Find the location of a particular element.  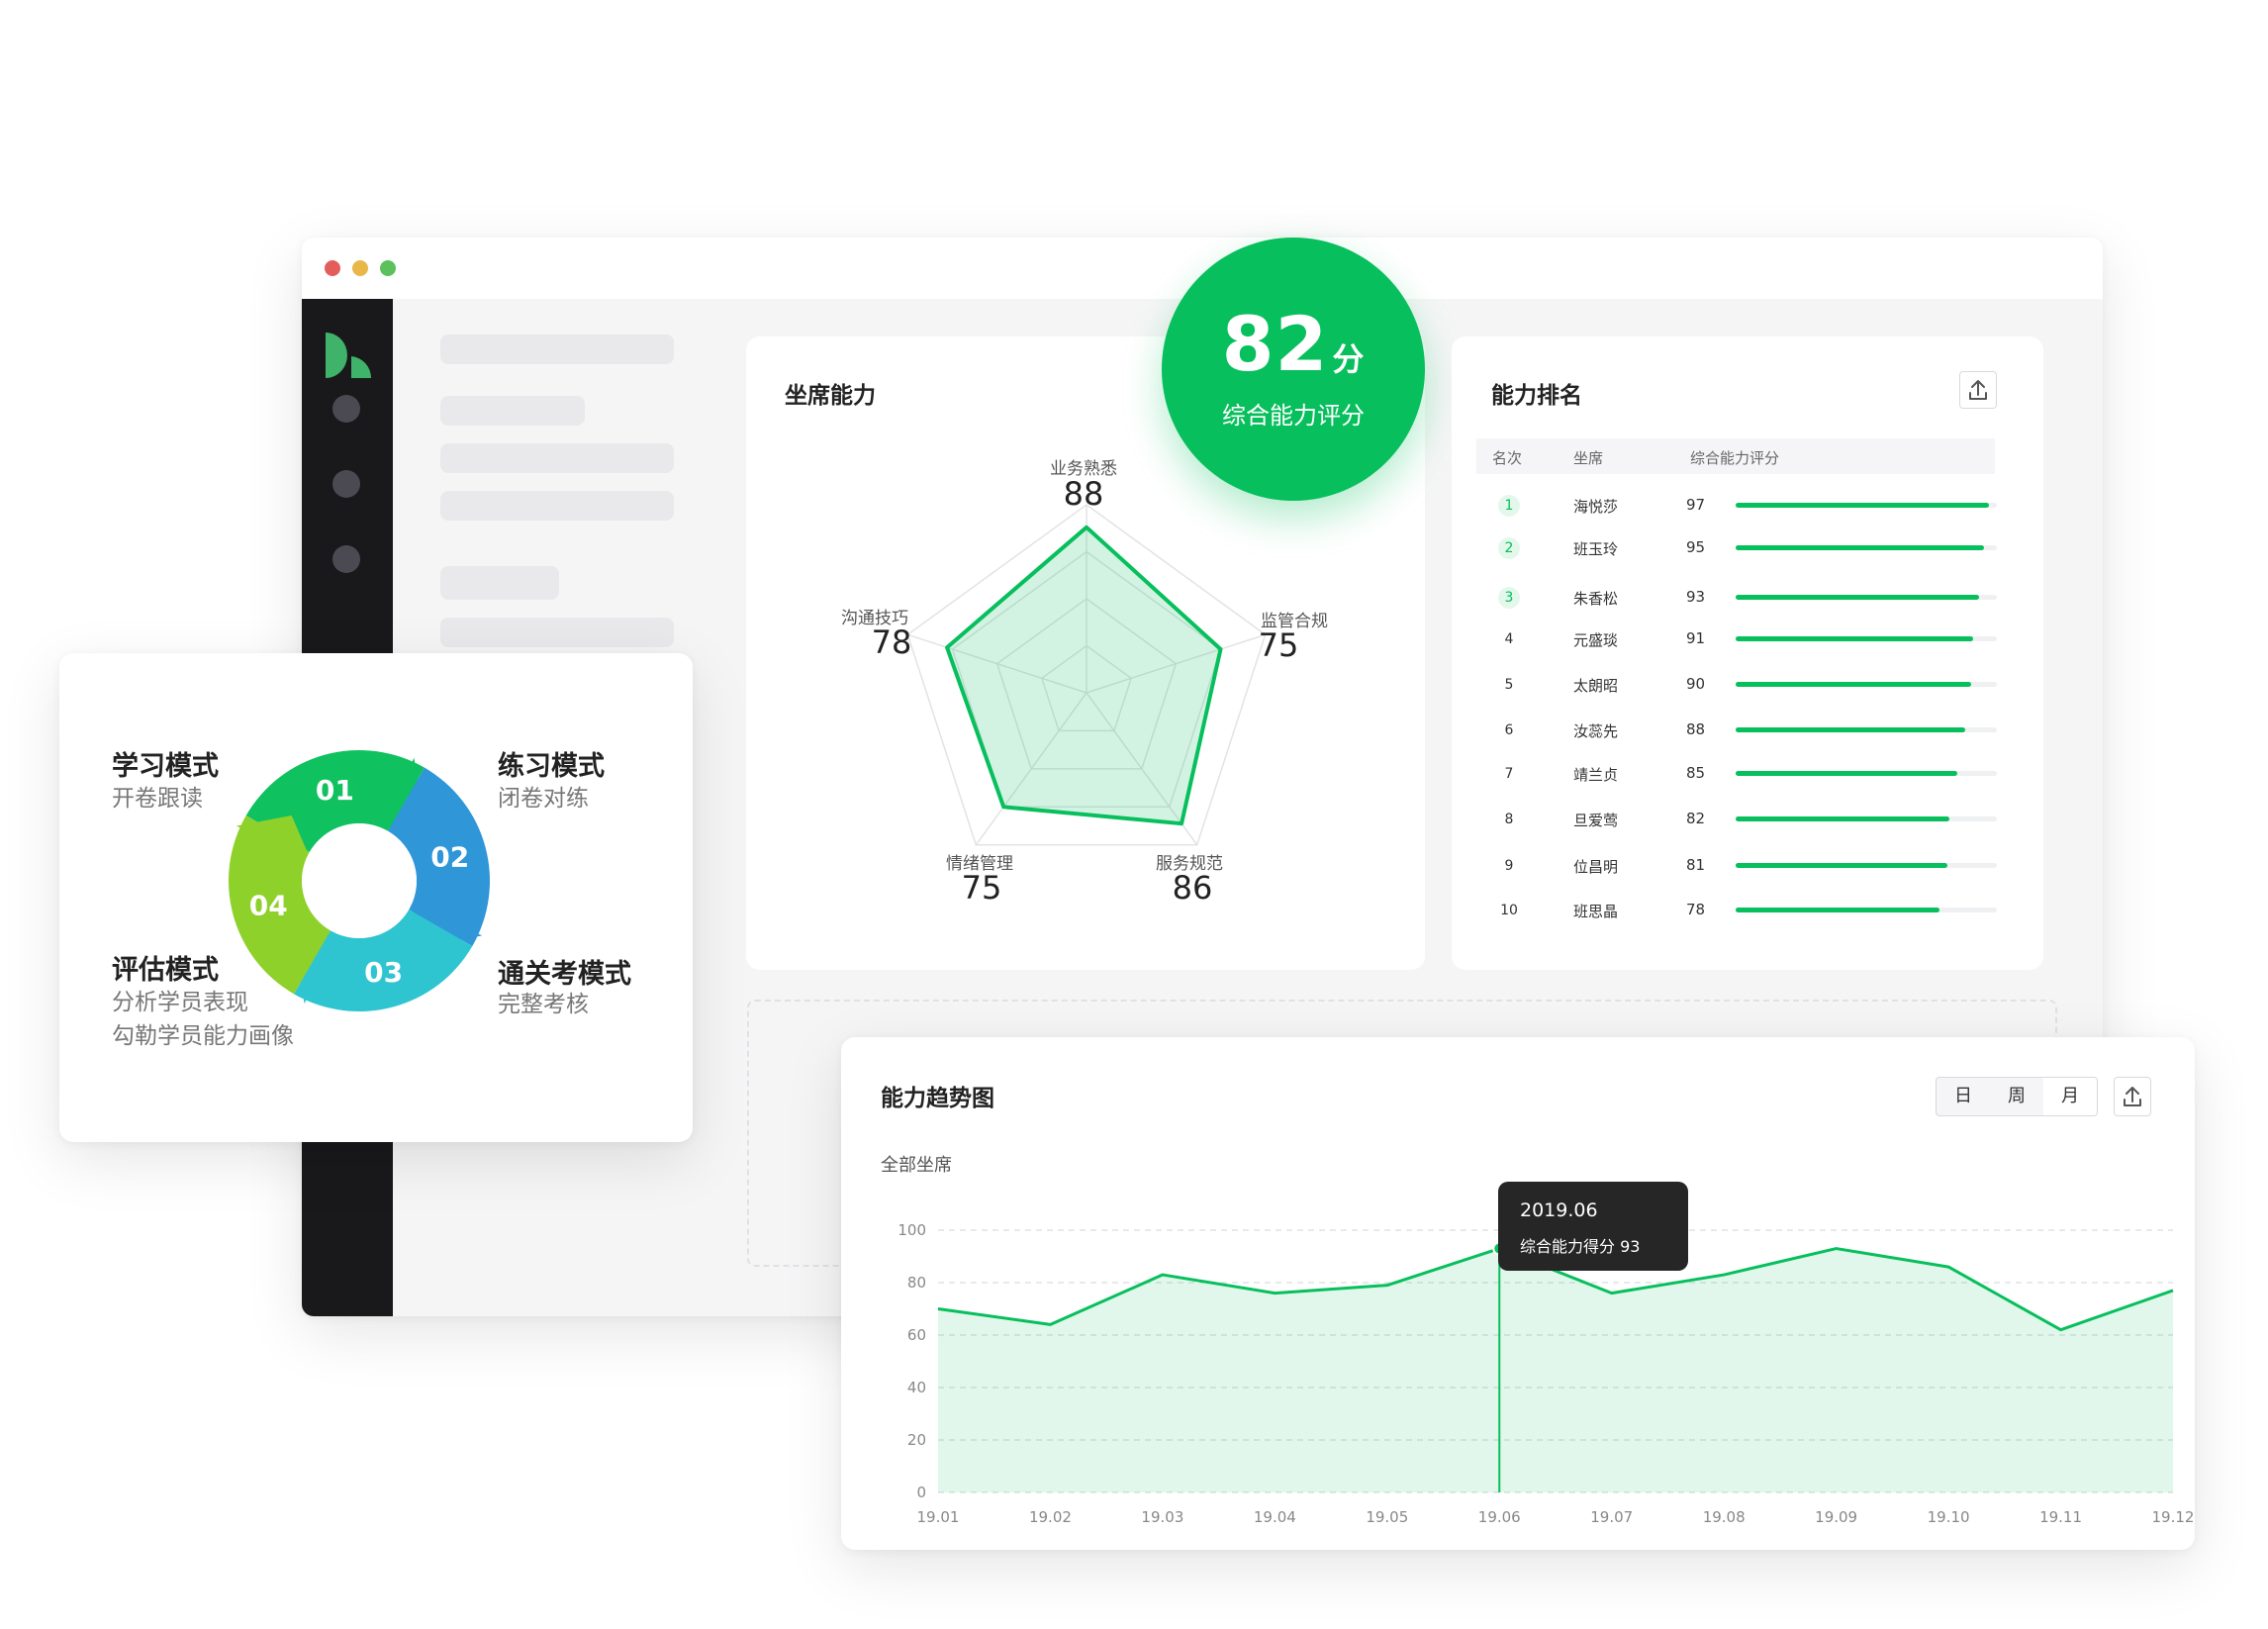

ranking-row: 6 汝蕊先 88 is located at coordinates (1739, 731).